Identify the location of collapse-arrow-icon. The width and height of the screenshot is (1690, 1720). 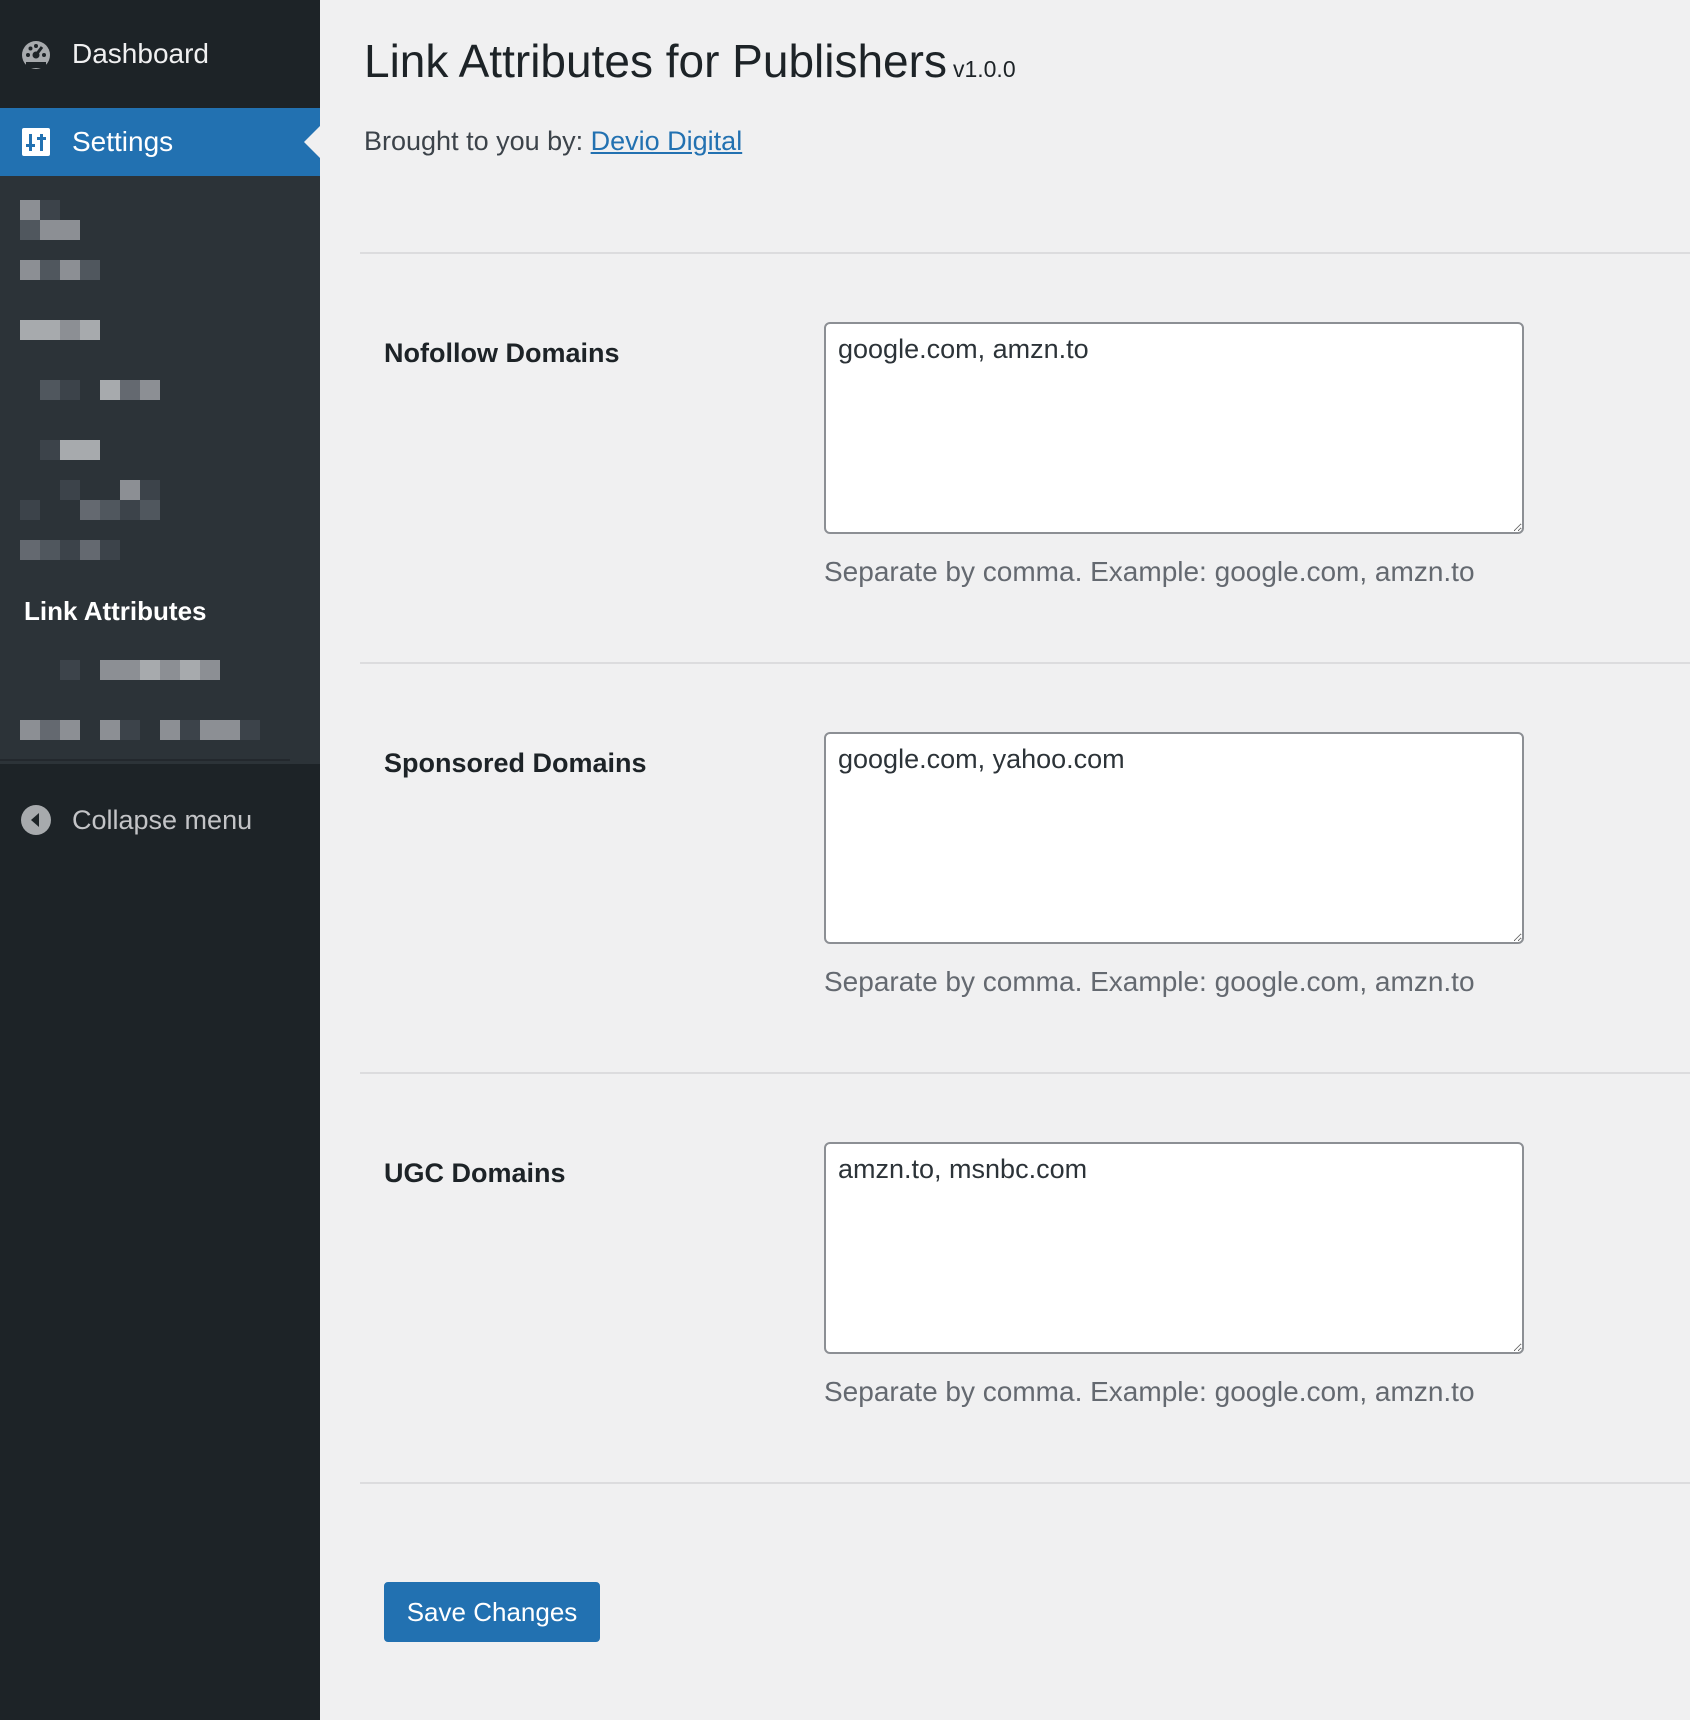
(36, 820).